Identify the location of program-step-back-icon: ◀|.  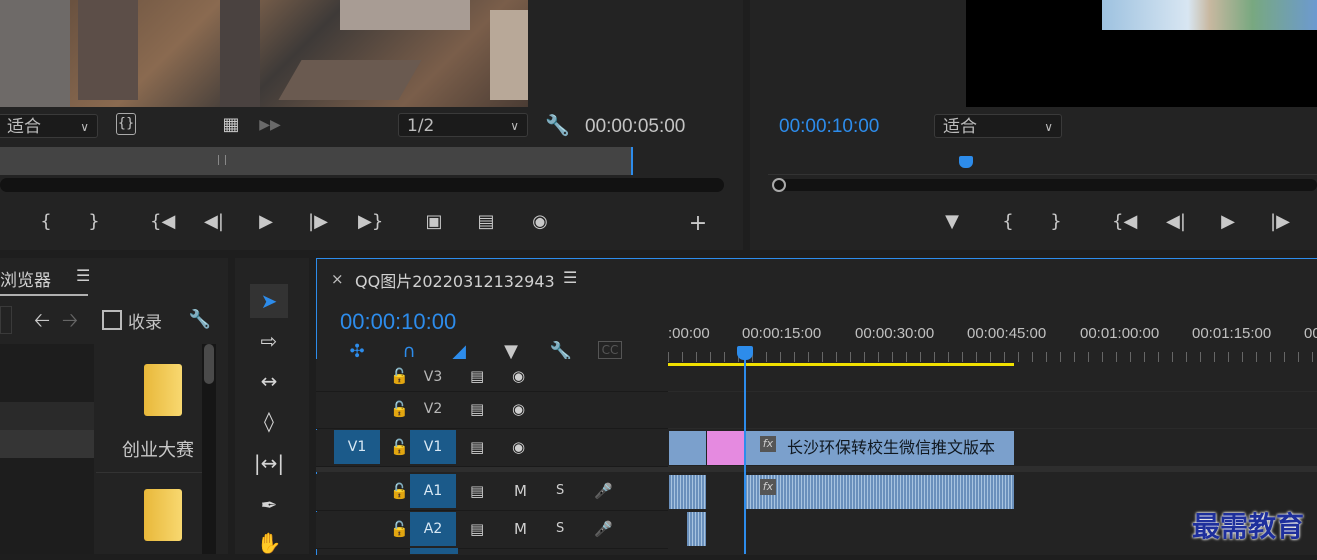
(1176, 222).